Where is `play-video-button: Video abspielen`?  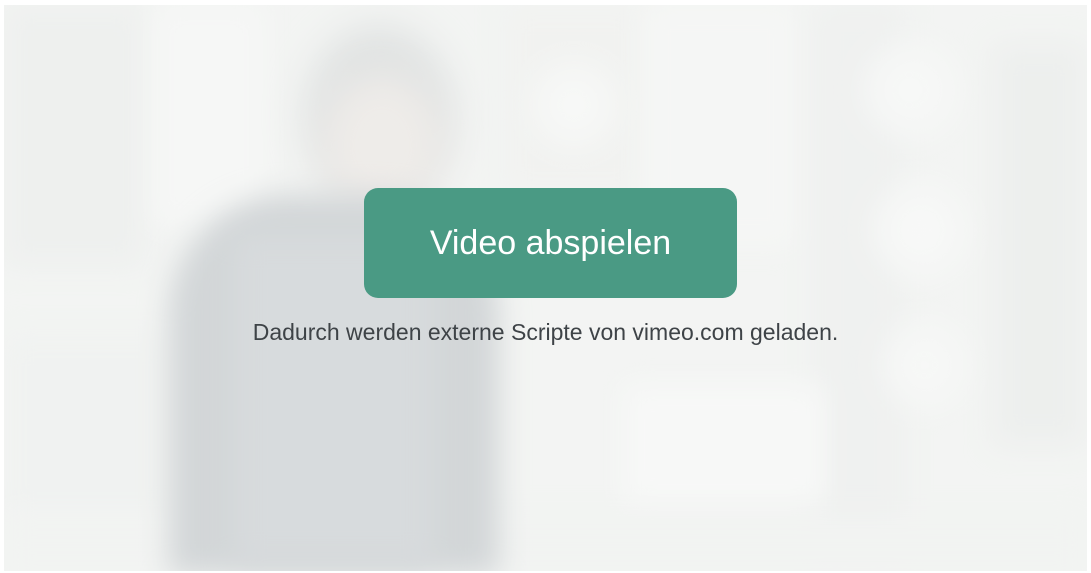
play-video-button: Video abspielen is located at coordinates (550, 243).